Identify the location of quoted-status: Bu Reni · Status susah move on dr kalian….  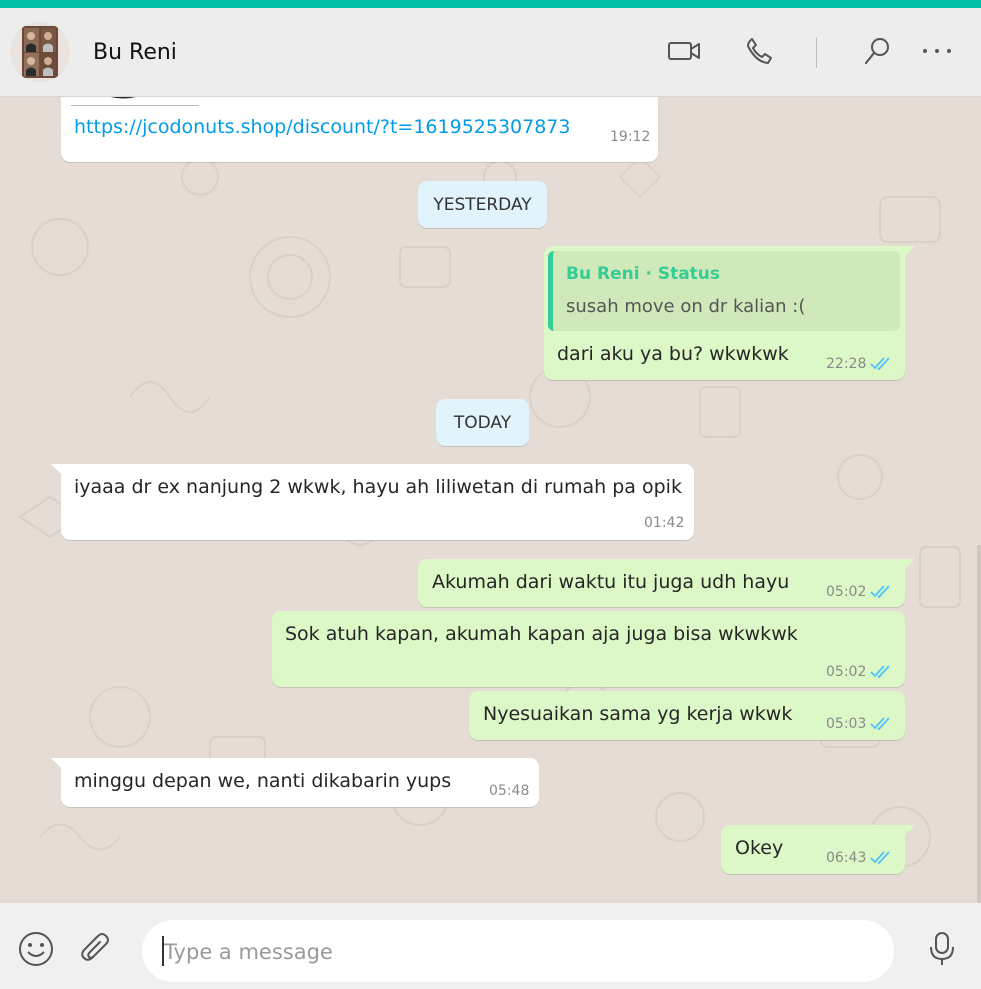
(724, 291).